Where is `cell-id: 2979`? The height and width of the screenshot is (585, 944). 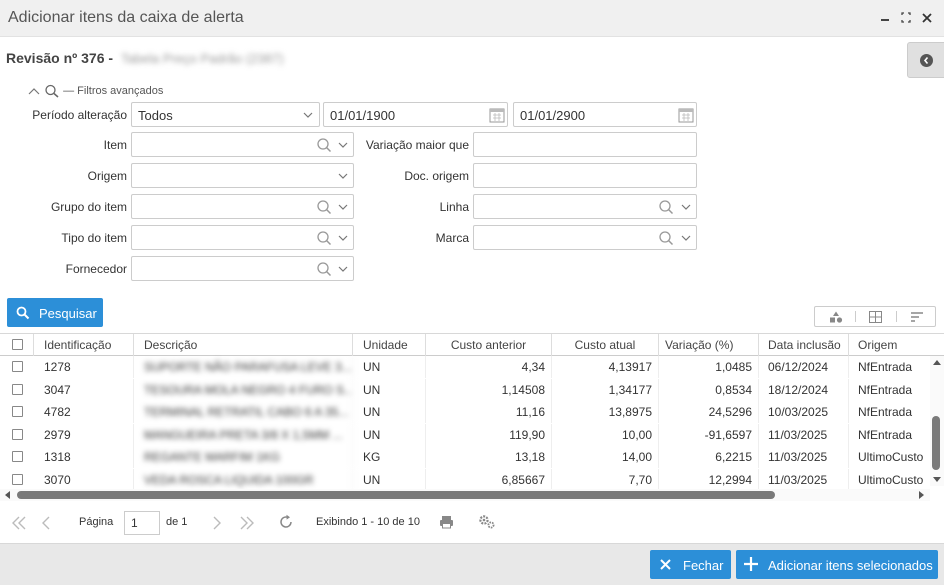
cell-id: 2979 is located at coordinates (84, 434).